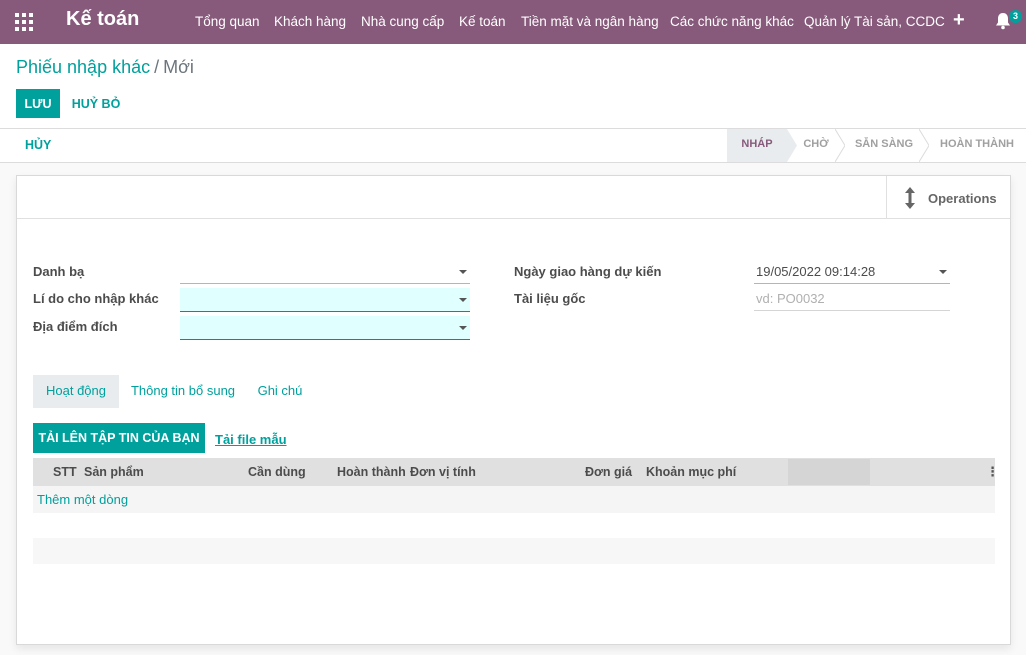 Image resolution: width=1026 pixels, height=655 pixels. I want to click on upload-file-button: TẢI LÊN TẬP TIN CỦA BẠN, so click(119, 438).